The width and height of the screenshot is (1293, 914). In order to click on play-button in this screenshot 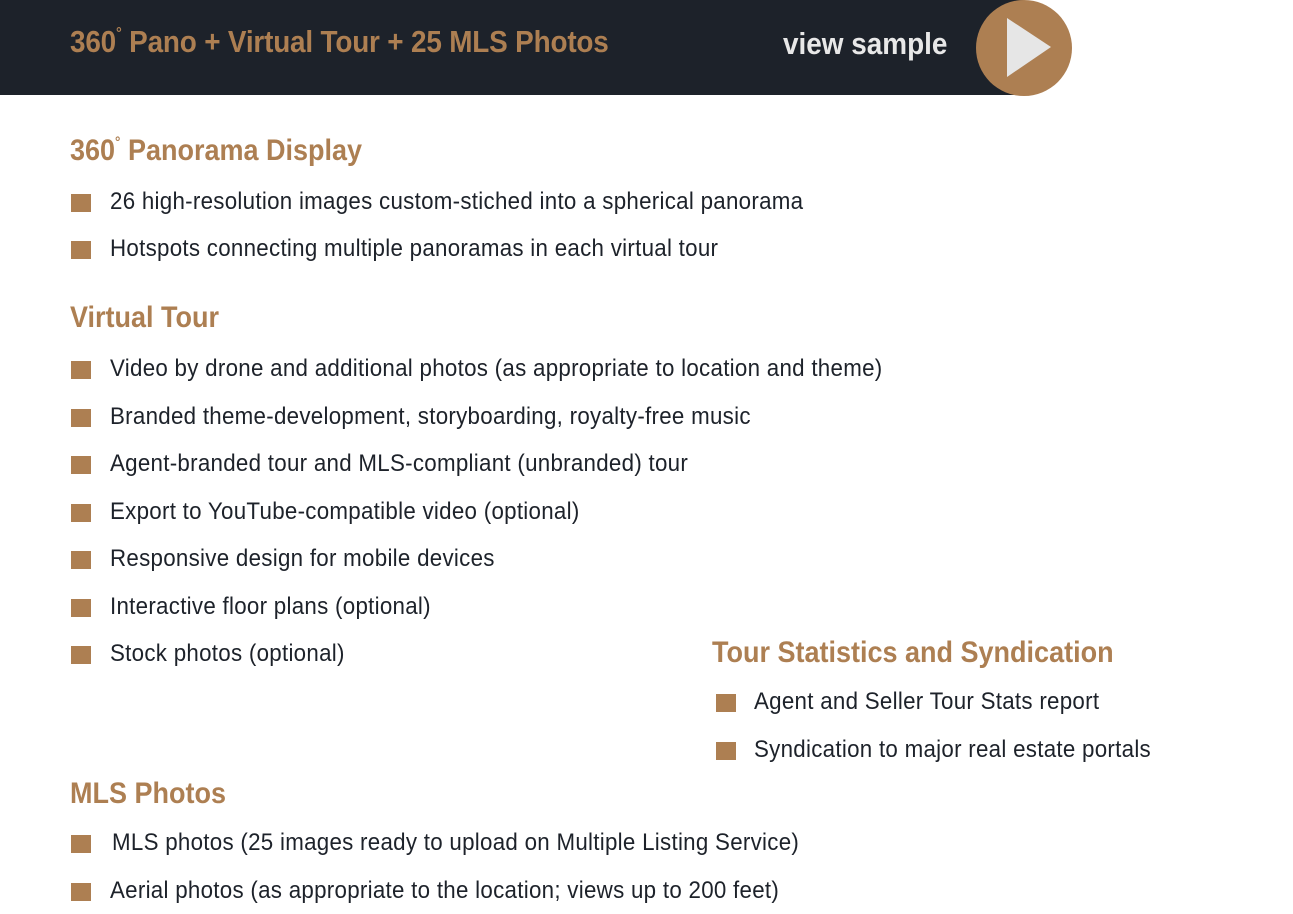, I will do `click(1024, 48)`.